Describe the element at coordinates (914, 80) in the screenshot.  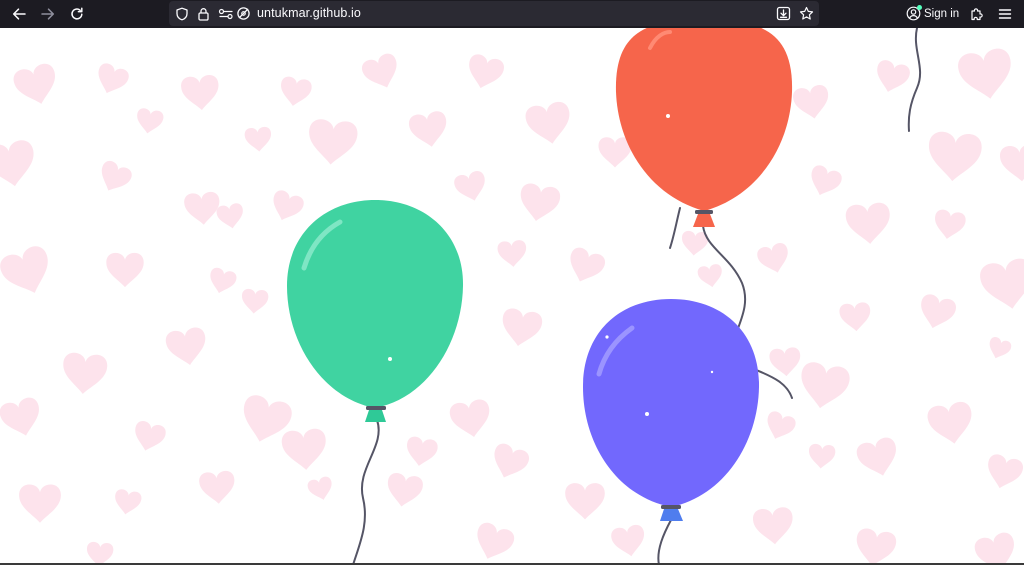
I see `offscreen-balloon-string` at that location.